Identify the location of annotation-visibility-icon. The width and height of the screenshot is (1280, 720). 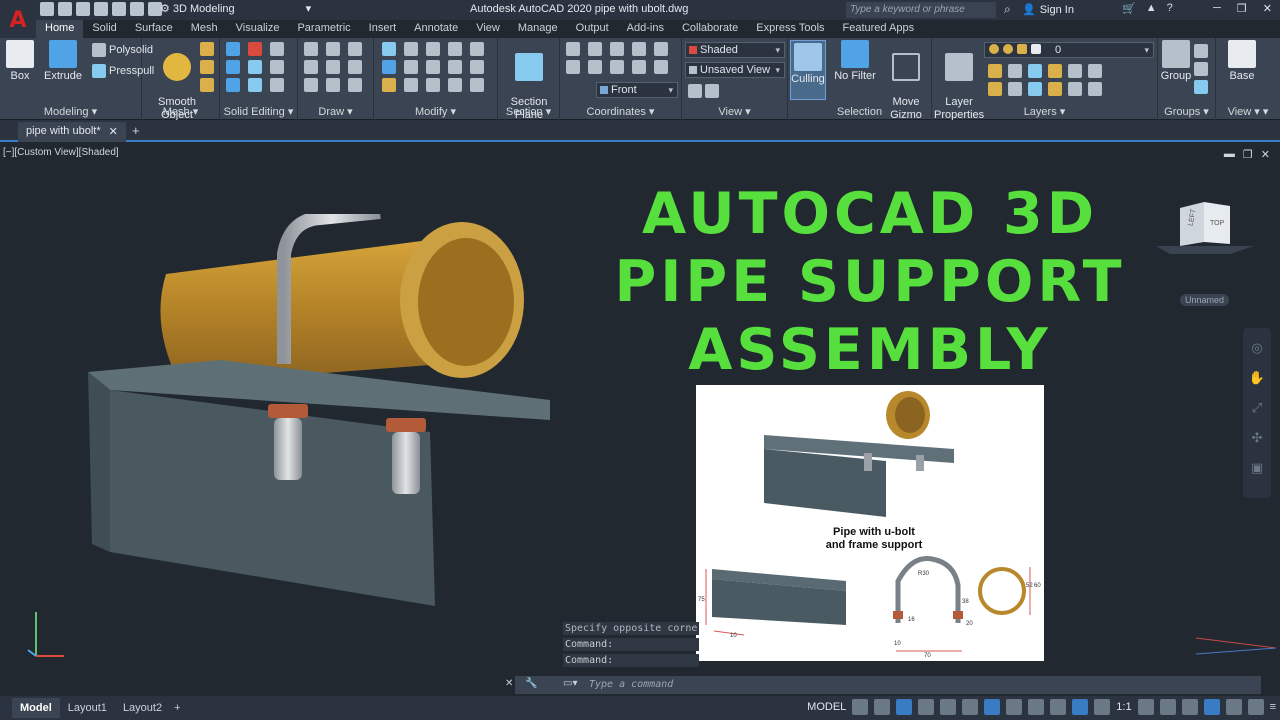
(1102, 707).